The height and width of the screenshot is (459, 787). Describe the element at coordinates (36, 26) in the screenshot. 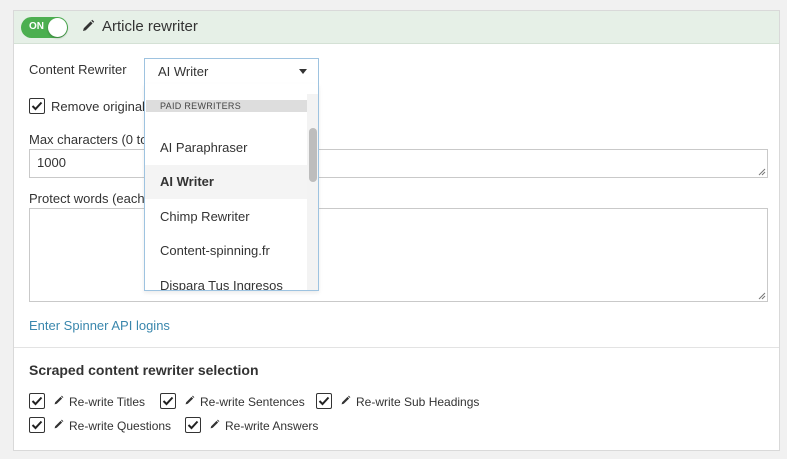

I see `toggle-label: ON` at that location.